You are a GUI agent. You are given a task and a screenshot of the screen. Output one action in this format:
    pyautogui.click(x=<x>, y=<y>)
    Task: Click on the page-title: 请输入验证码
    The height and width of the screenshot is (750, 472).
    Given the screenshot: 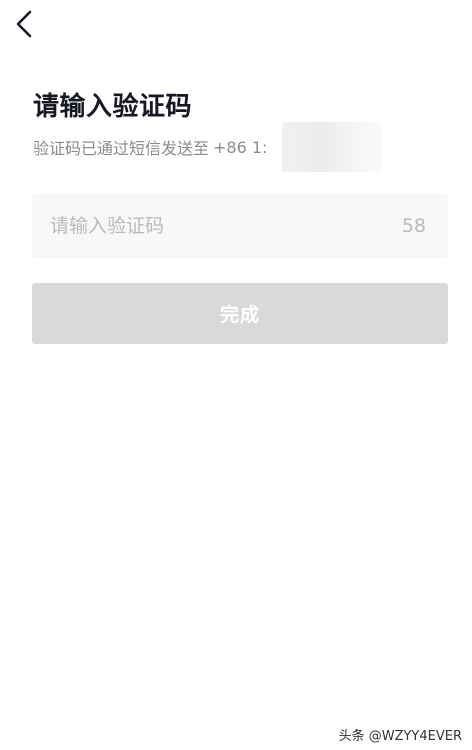 What is the action you would take?
    pyautogui.click(x=113, y=107)
    